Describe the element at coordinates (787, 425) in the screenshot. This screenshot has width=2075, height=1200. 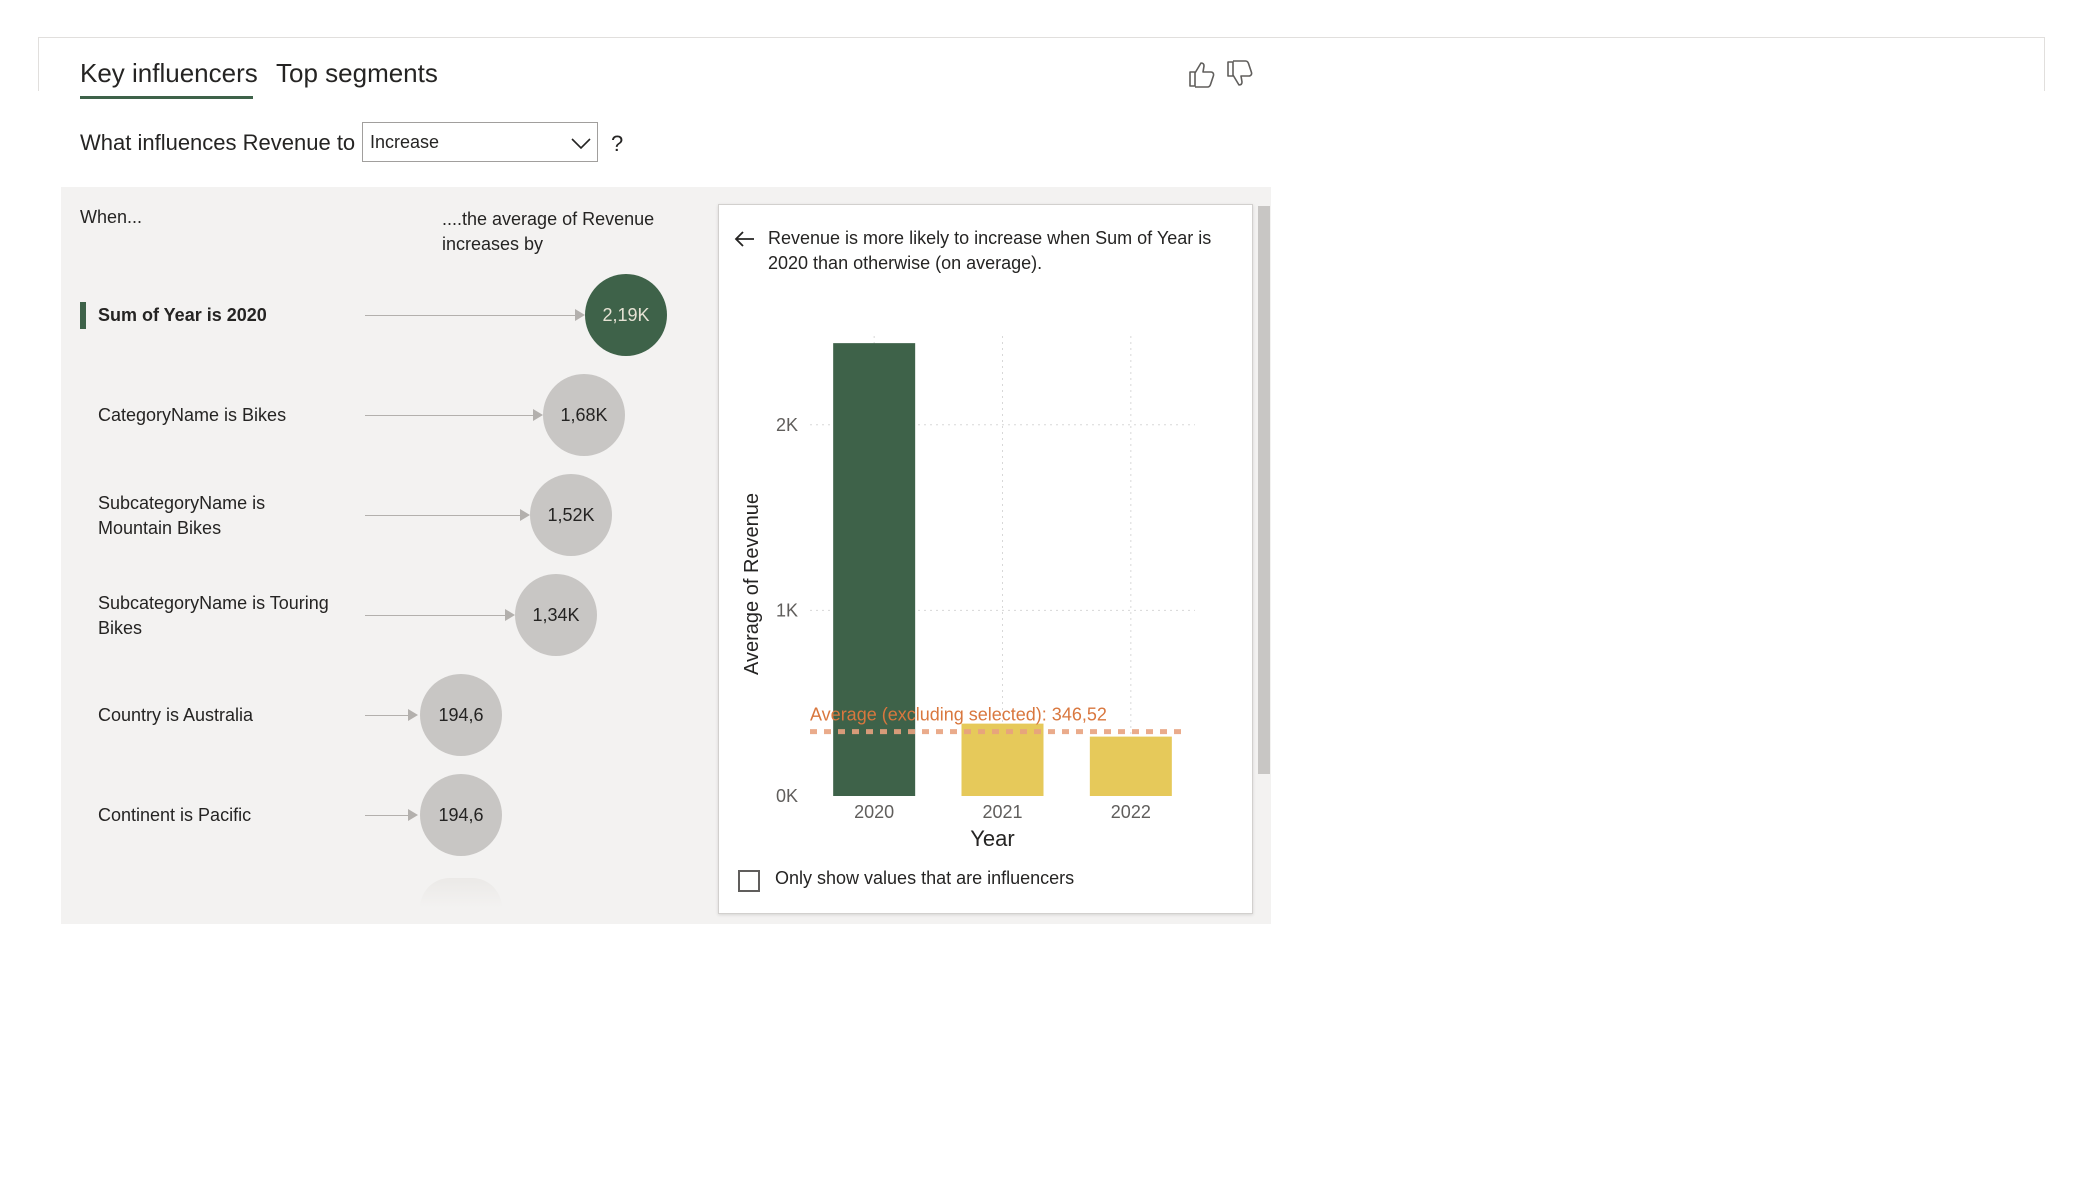
I see `y-tick-label: 2K` at that location.